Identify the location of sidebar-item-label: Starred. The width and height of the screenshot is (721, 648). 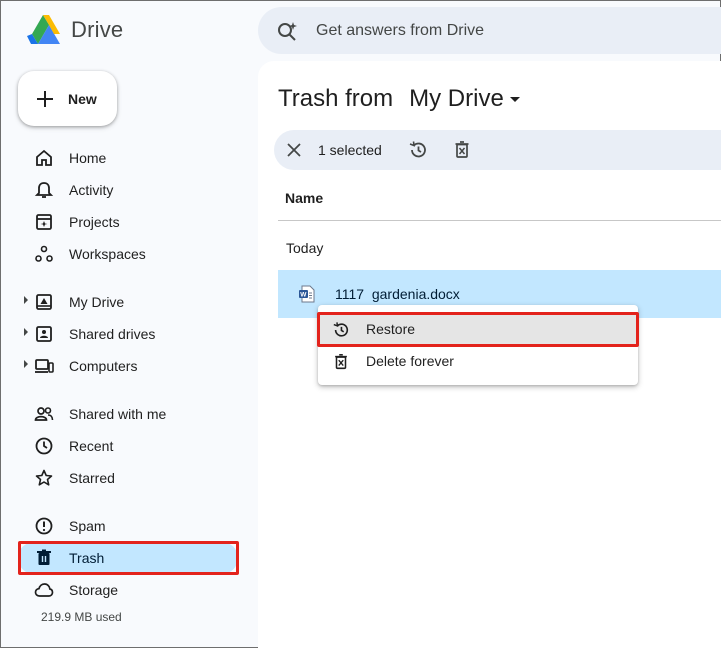
(92, 478).